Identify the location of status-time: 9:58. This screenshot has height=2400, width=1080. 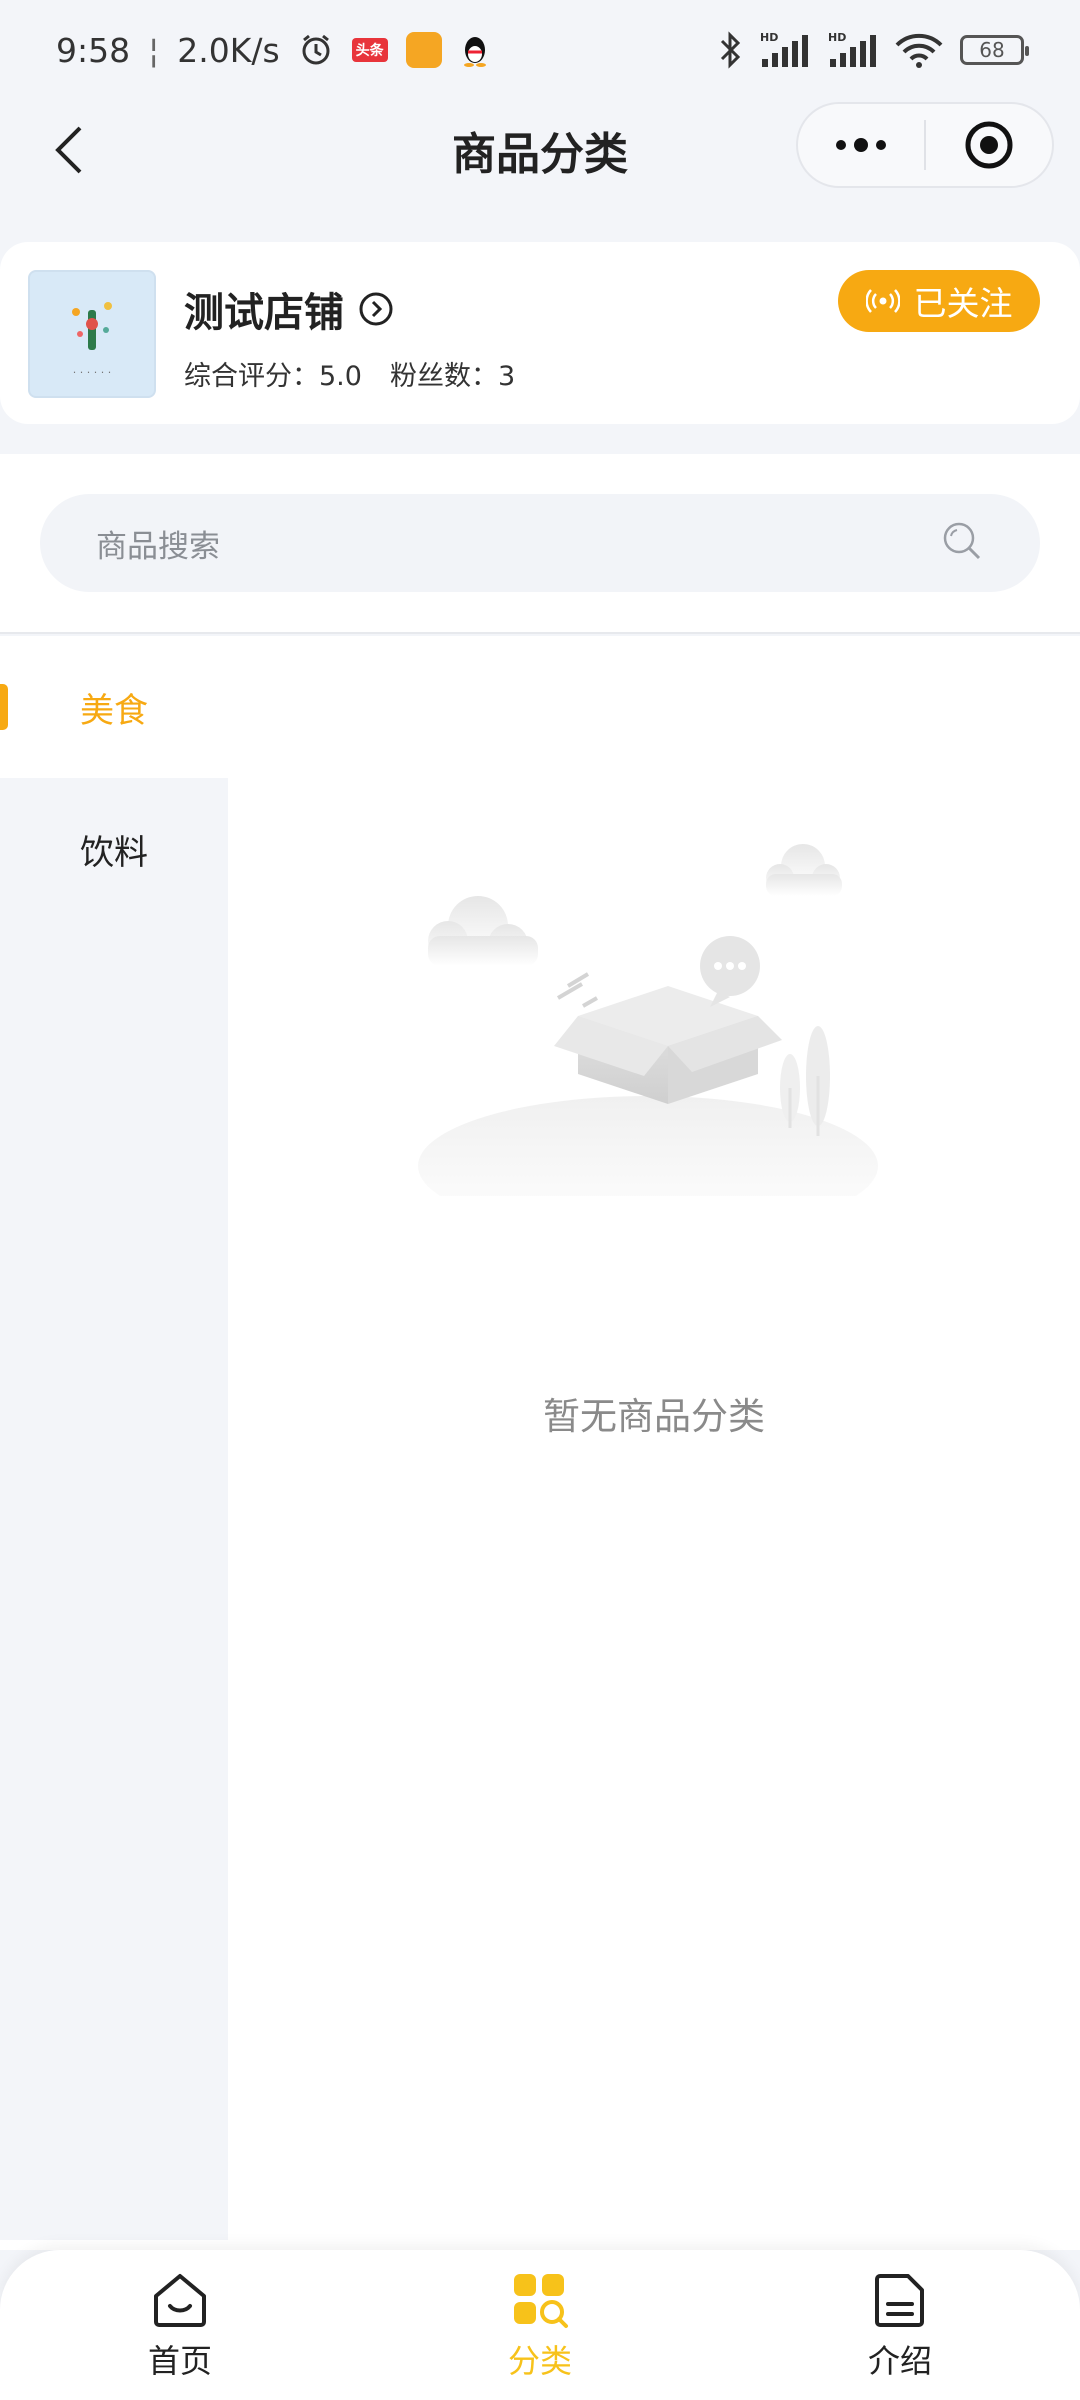
(93, 50).